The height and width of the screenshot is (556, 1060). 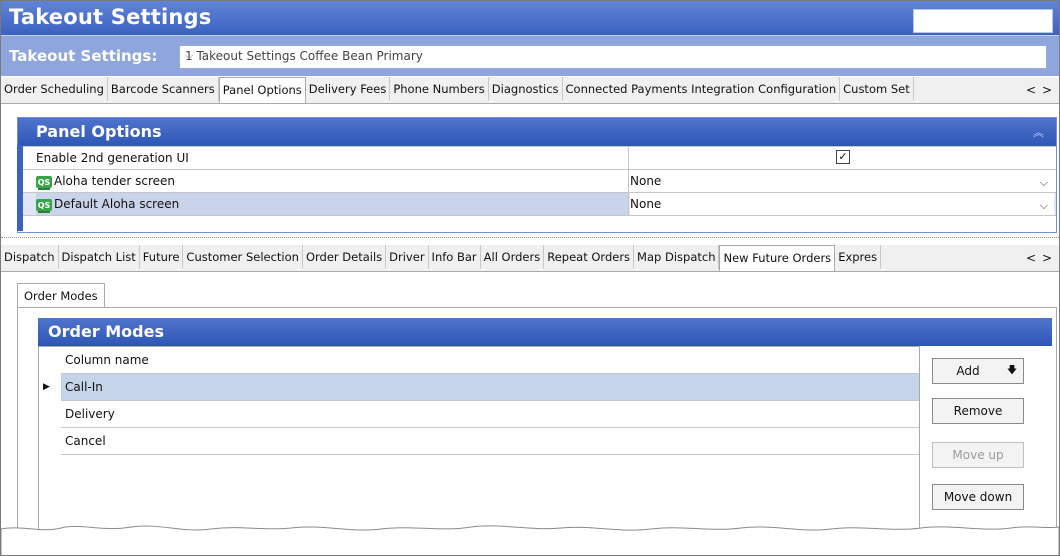 I want to click on move-down-button: Move down, so click(x=978, y=497).